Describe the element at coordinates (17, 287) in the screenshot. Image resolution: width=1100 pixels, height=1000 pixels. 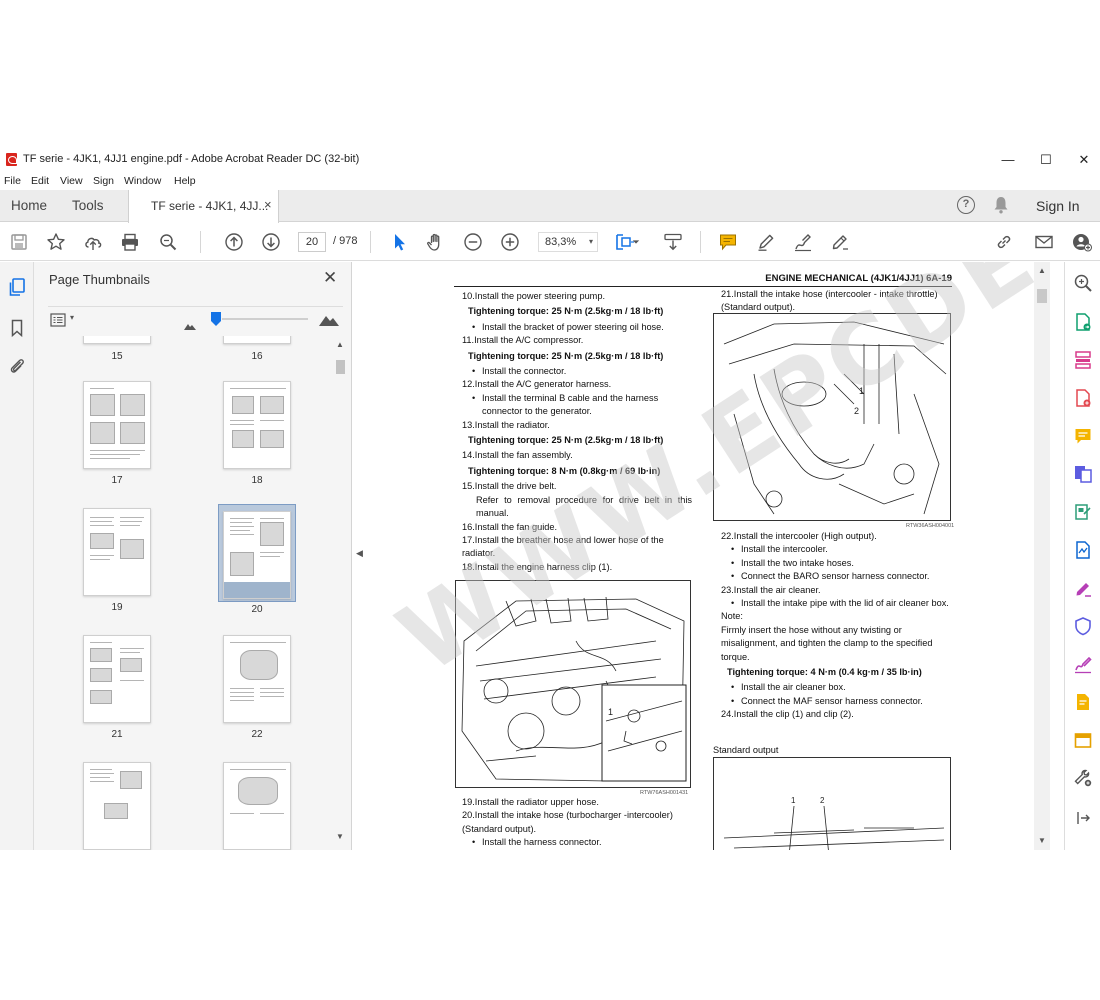
I see `page-thumbnails-icon` at that location.